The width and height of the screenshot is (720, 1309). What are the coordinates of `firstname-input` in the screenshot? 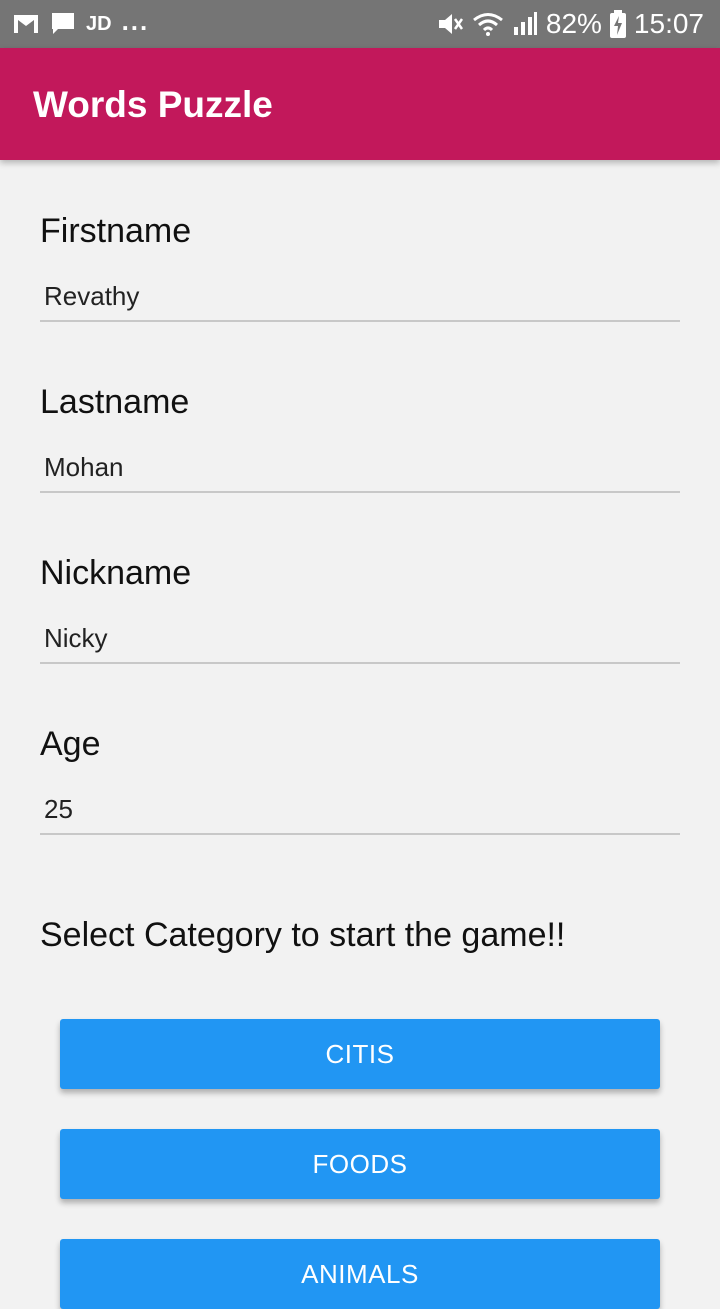 It's located at (360, 297).